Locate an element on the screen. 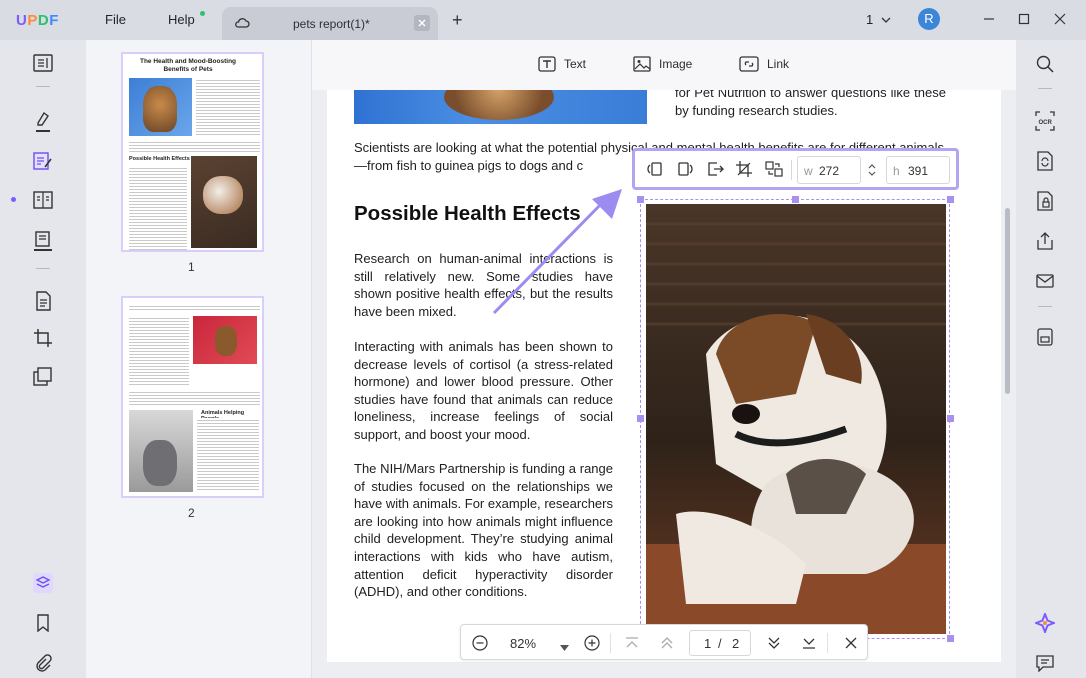 The width and height of the screenshot is (1086, 678). tab-close-button is located at coordinates (422, 23).